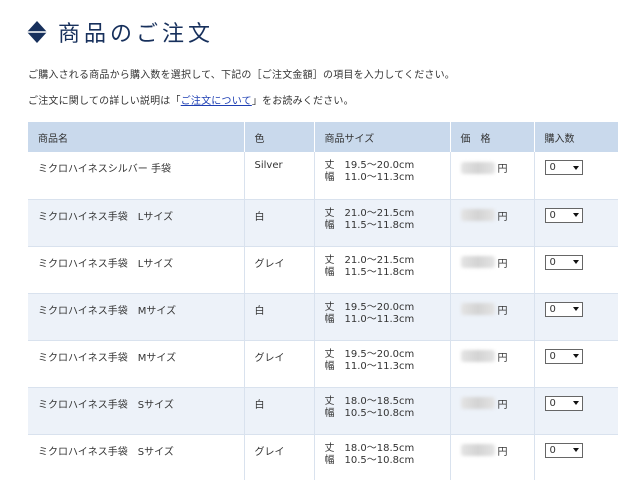 The height and width of the screenshot is (480, 640). What do you see at coordinates (104, 101) in the screenshot?
I see `intro-text-2-before: ご注文に関しての詳しい説明は「` at bounding box center [104, 101].